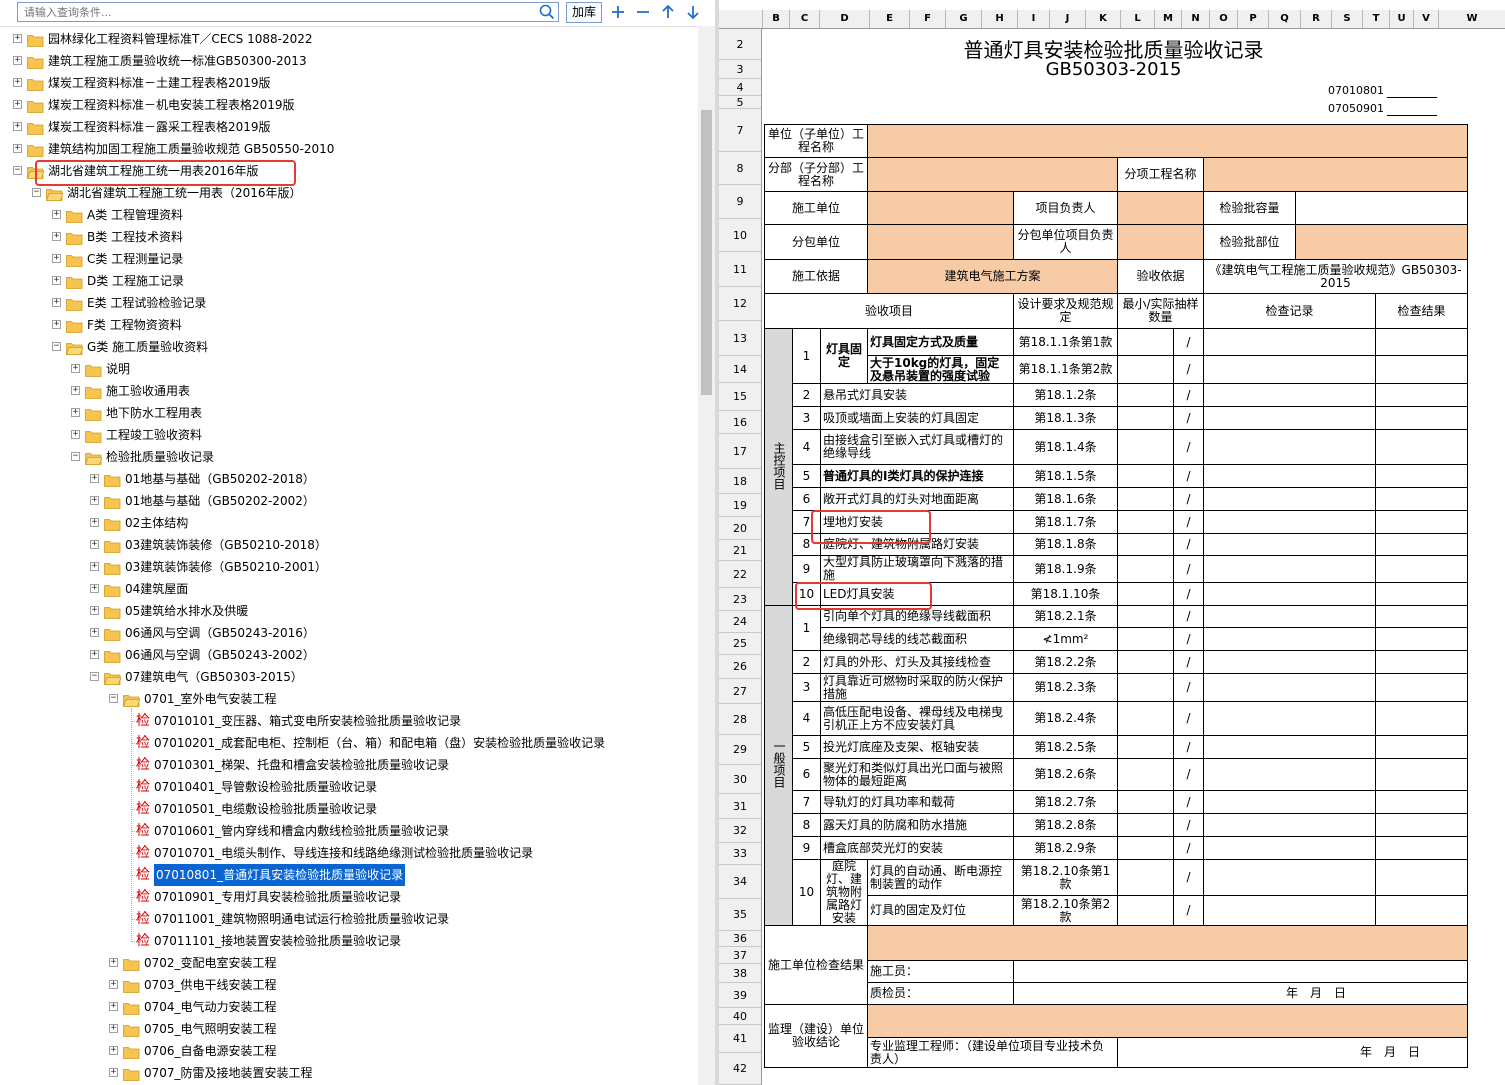 The width and height of the screenshot is (1505, 1085). Describe the element at coordinates (740, 973) in the screenshot. I see `row-header-cell: 38` at that location.